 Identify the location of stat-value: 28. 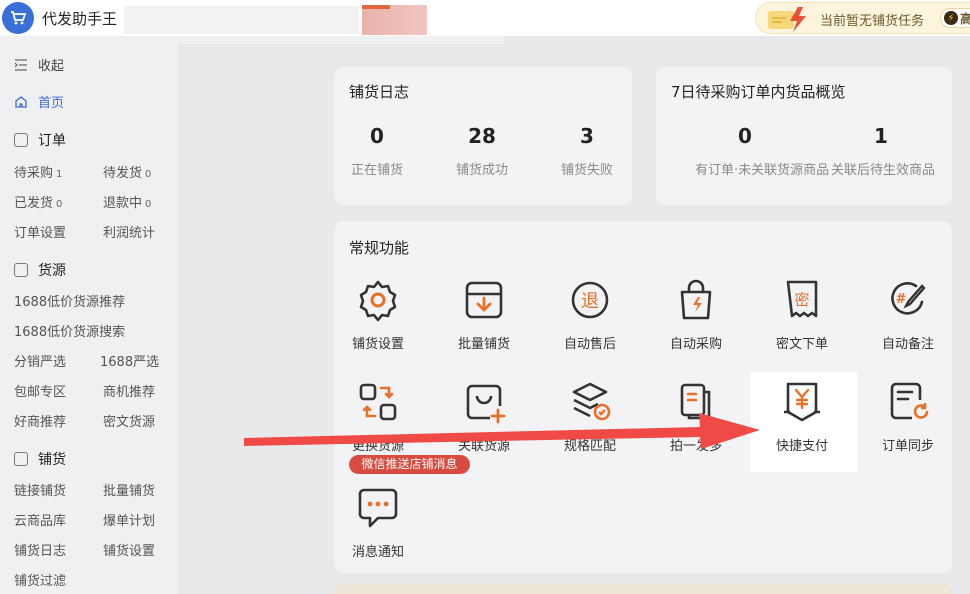
(482, 136).